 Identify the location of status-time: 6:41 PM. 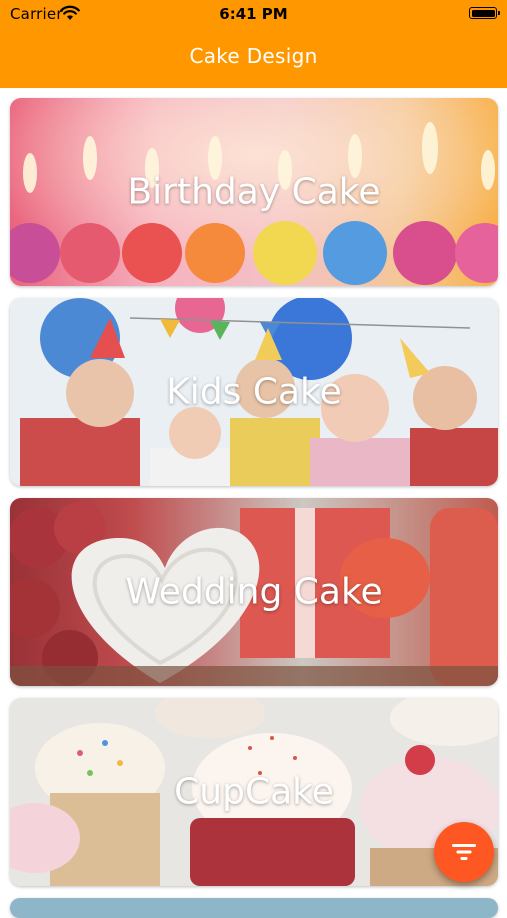
(253, 14).